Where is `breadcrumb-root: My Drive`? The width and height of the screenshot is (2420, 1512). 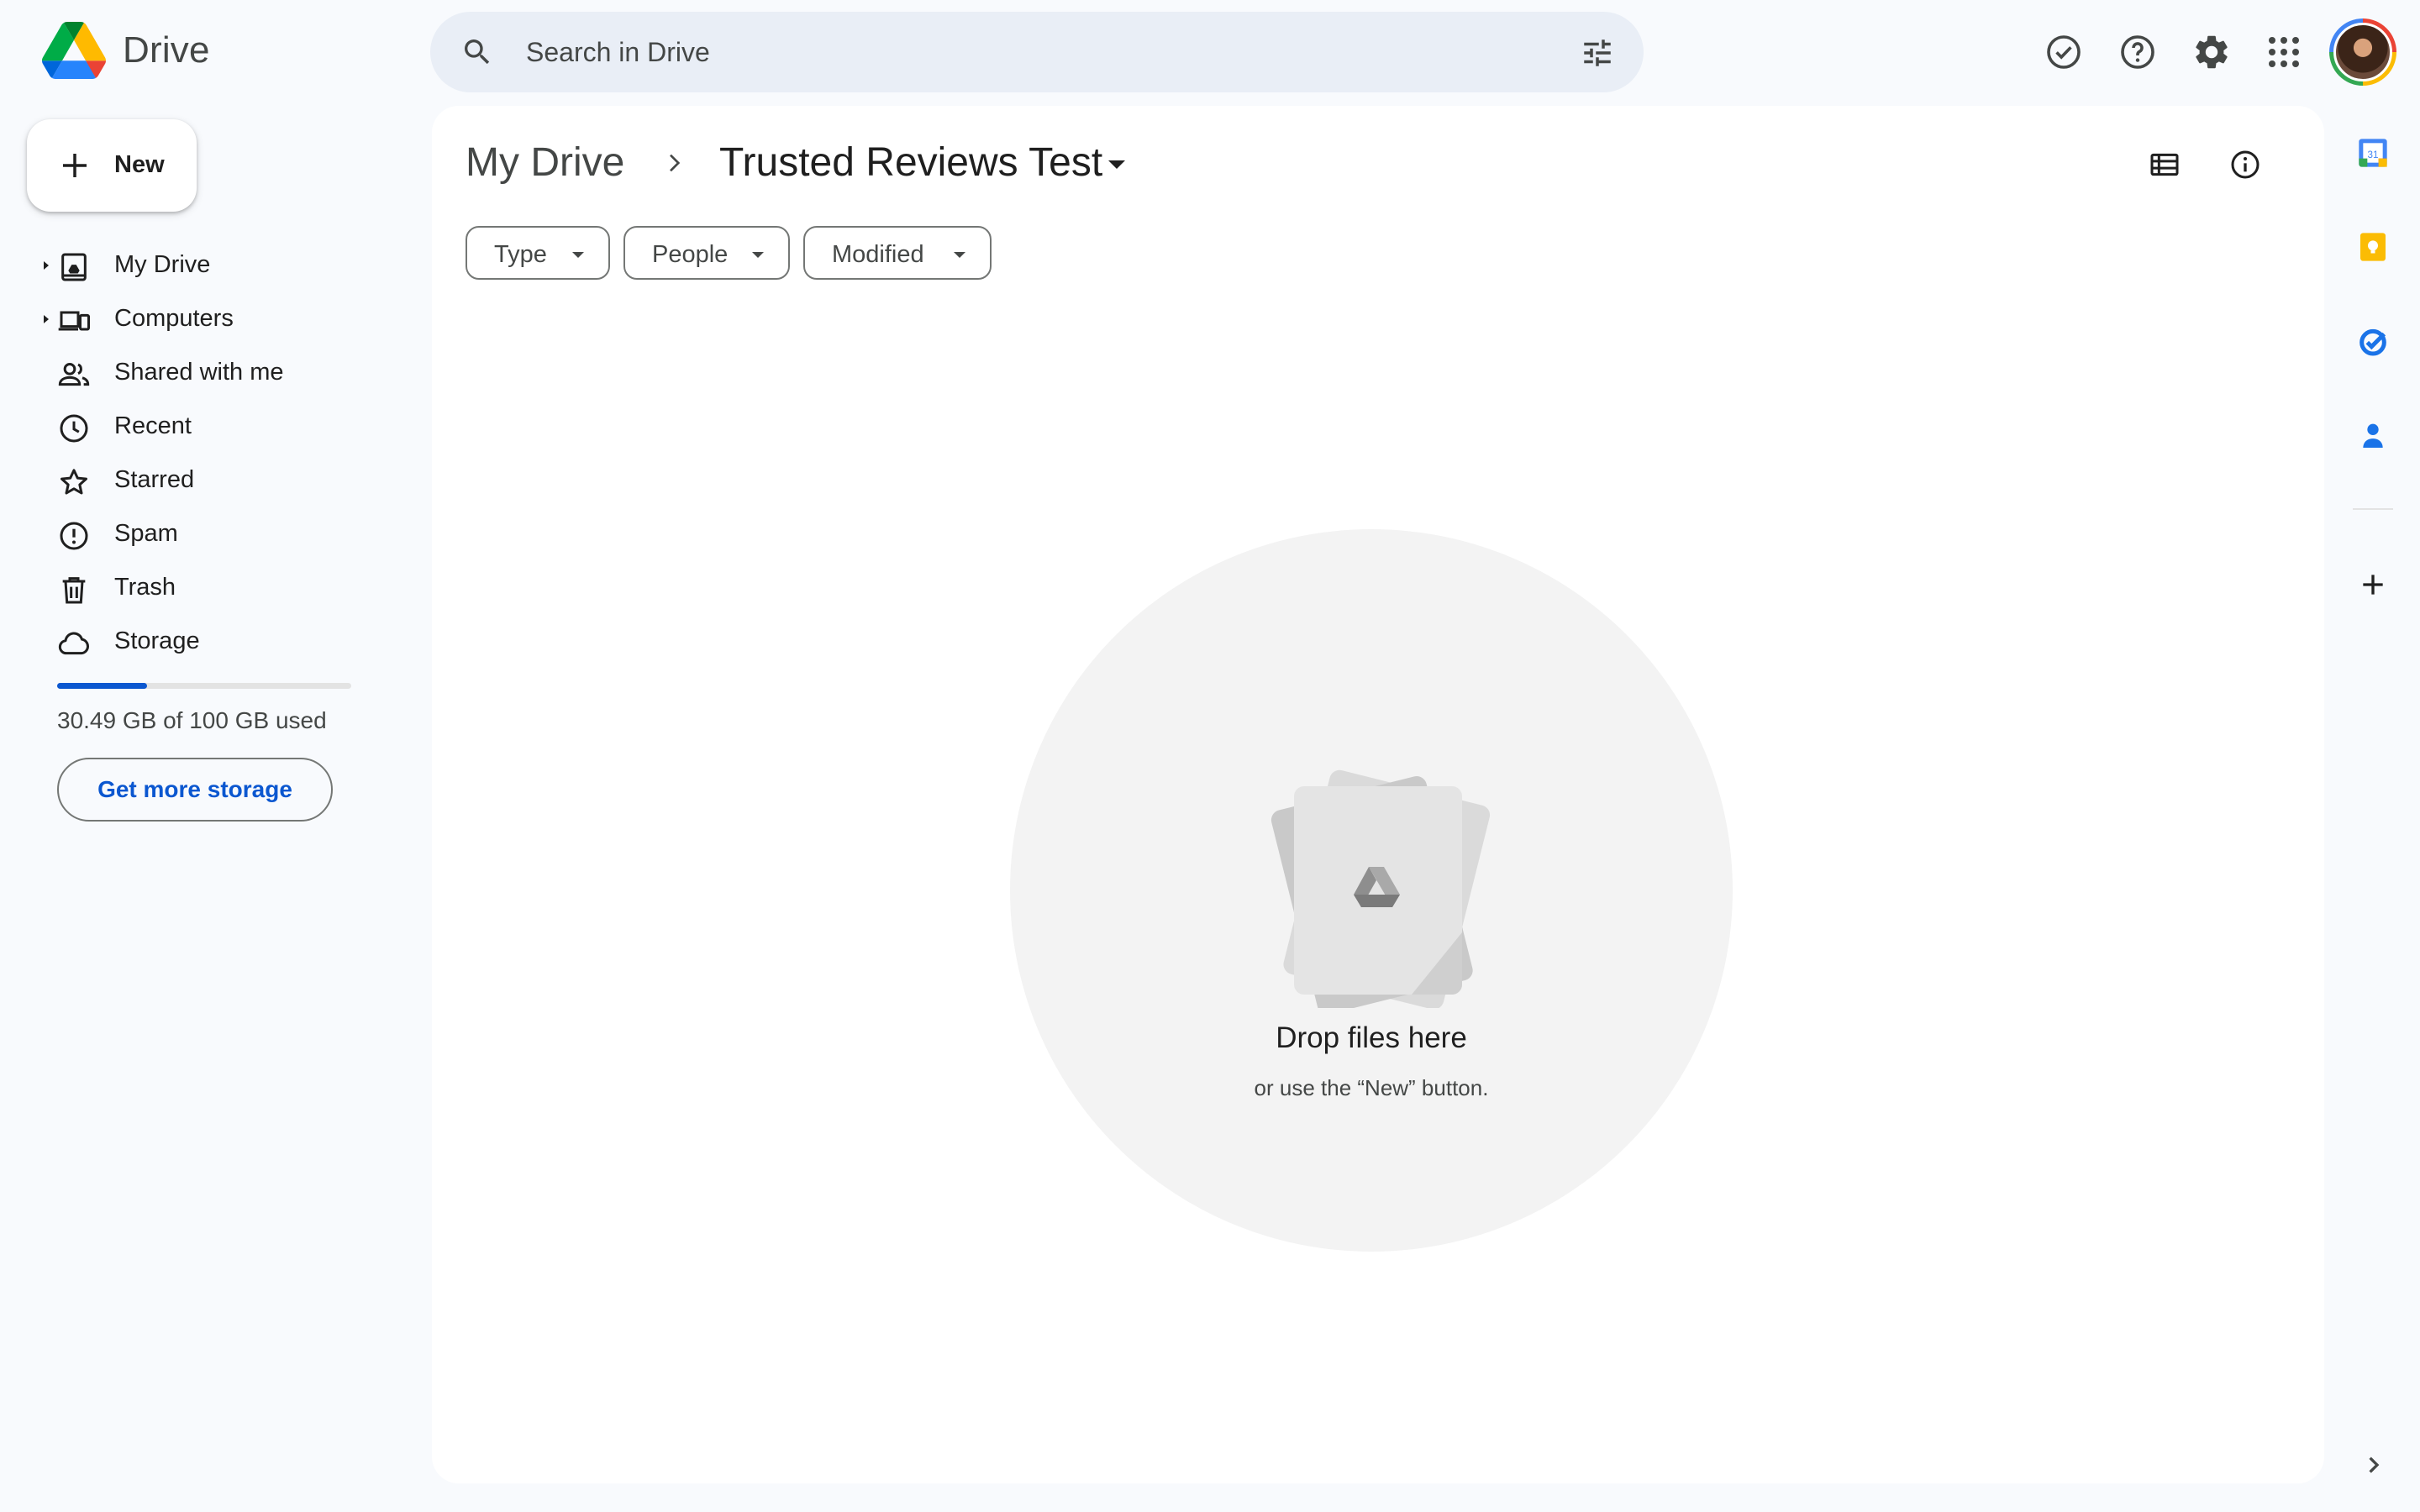 breadcrumb-root: My Drive is located at coordinates (545, 162).